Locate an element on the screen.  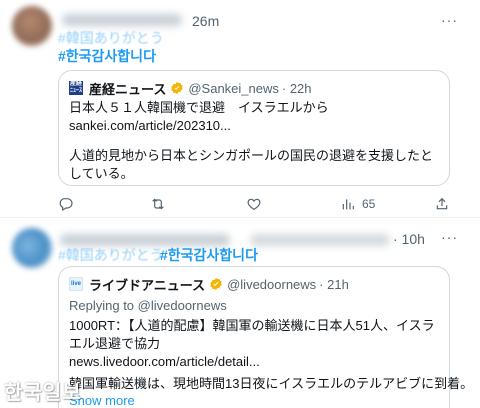
quoted-tweet-text: 日本人５１人韓国機で退避 イスラエルから is located at coordinates (199, 107).